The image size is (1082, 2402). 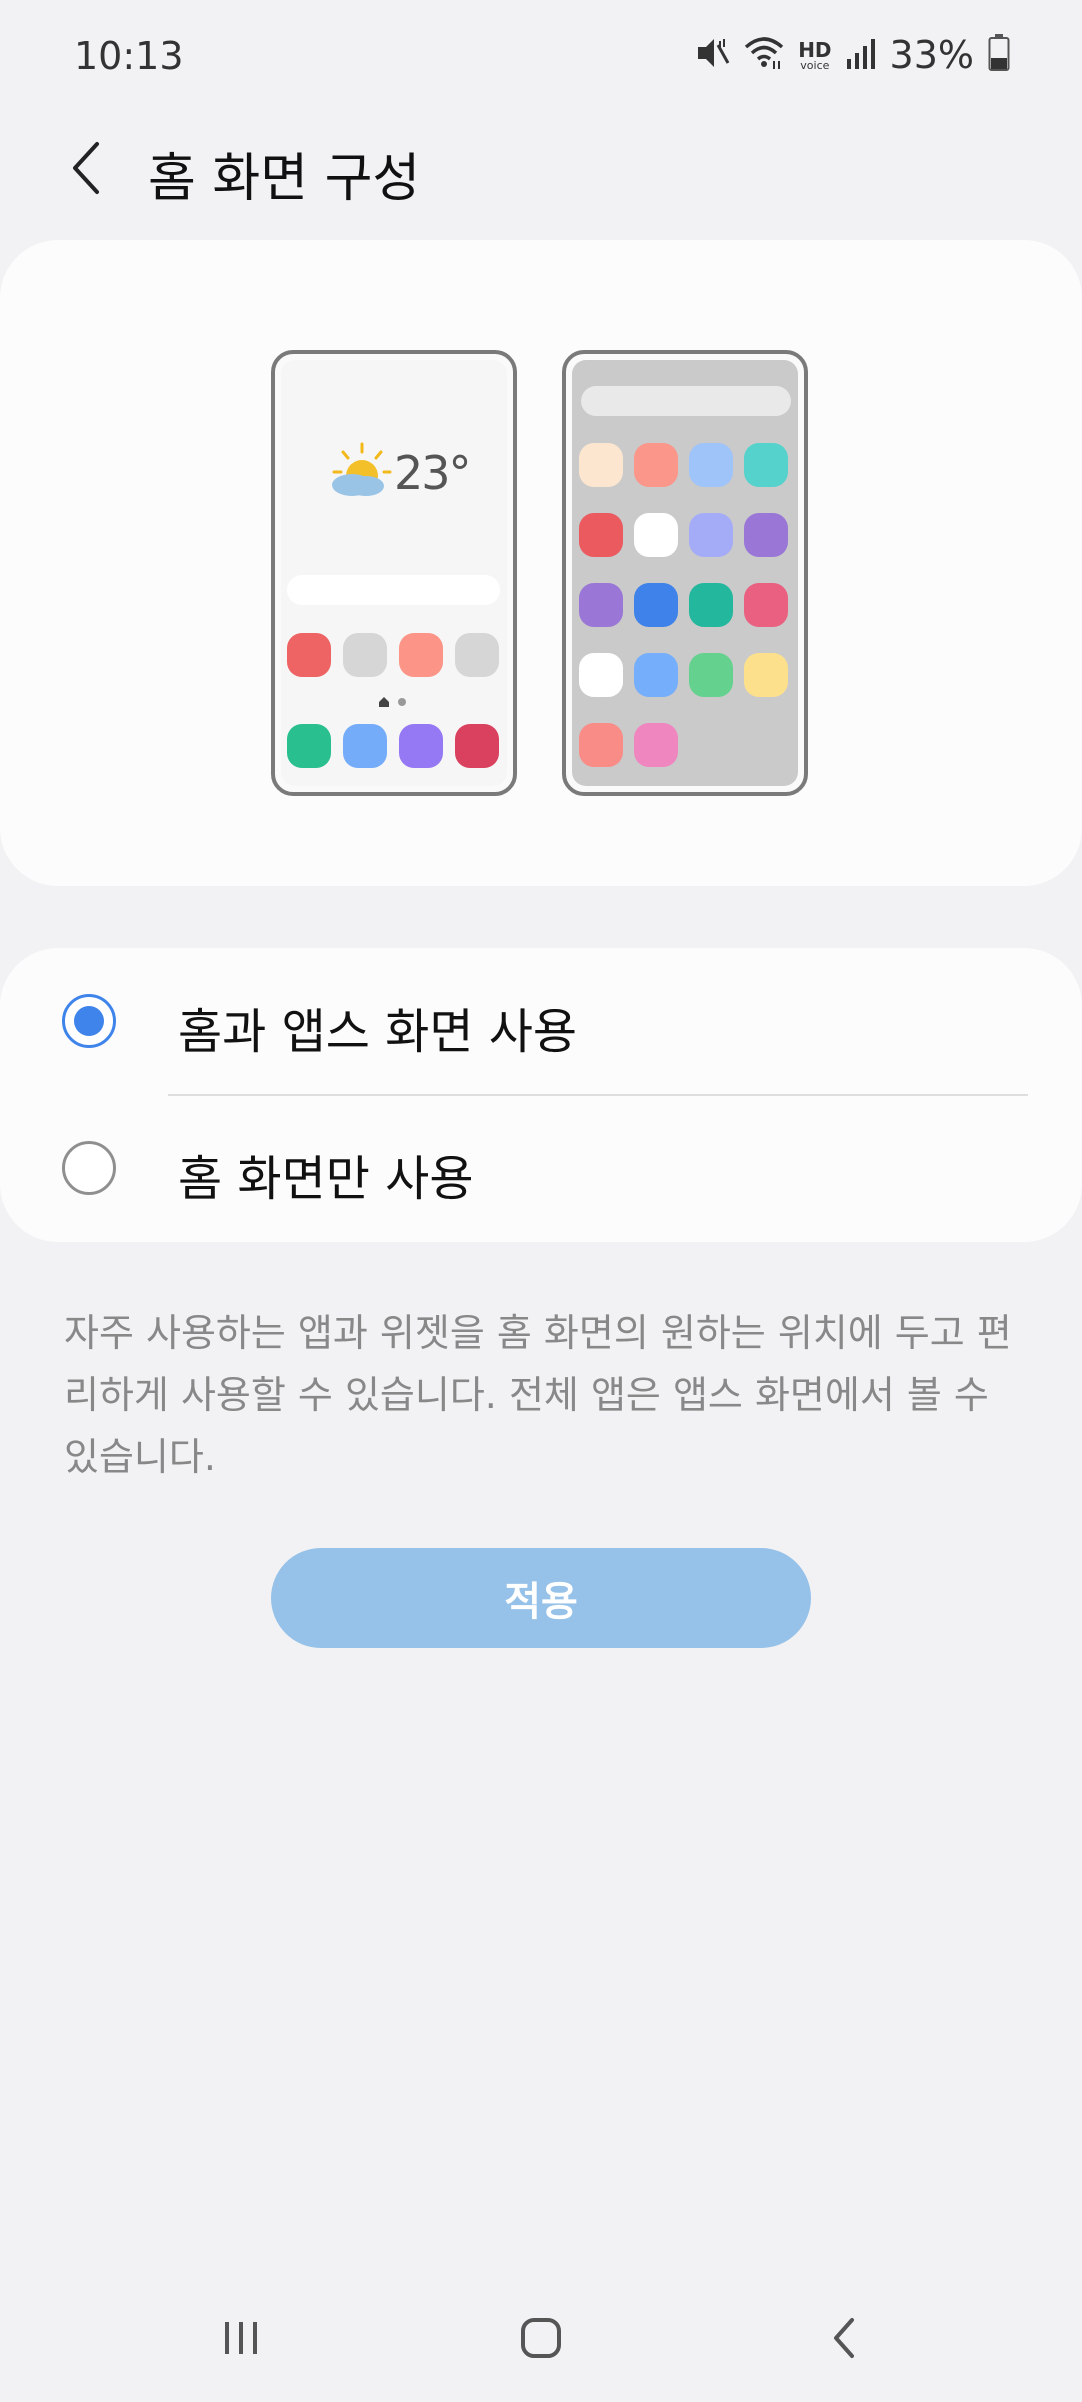 What do you see at coordinates (541, 1168) in the screenshot?
I see `option-home-only: 홈 화면만 사용` at bounding box center [541, 1168].